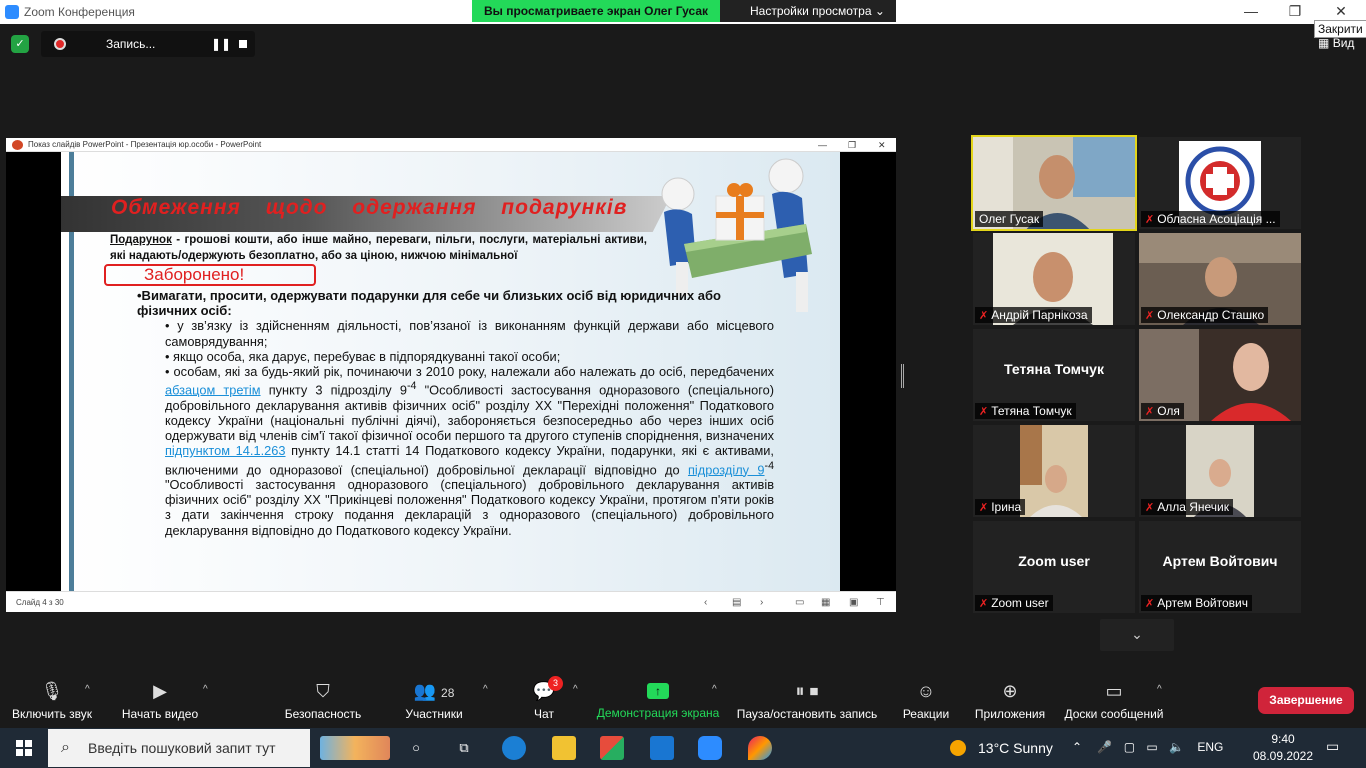 This screenshot has width=1366, height=768. I want to click on participant-name: Олег Гусак, so click(1009, 219).